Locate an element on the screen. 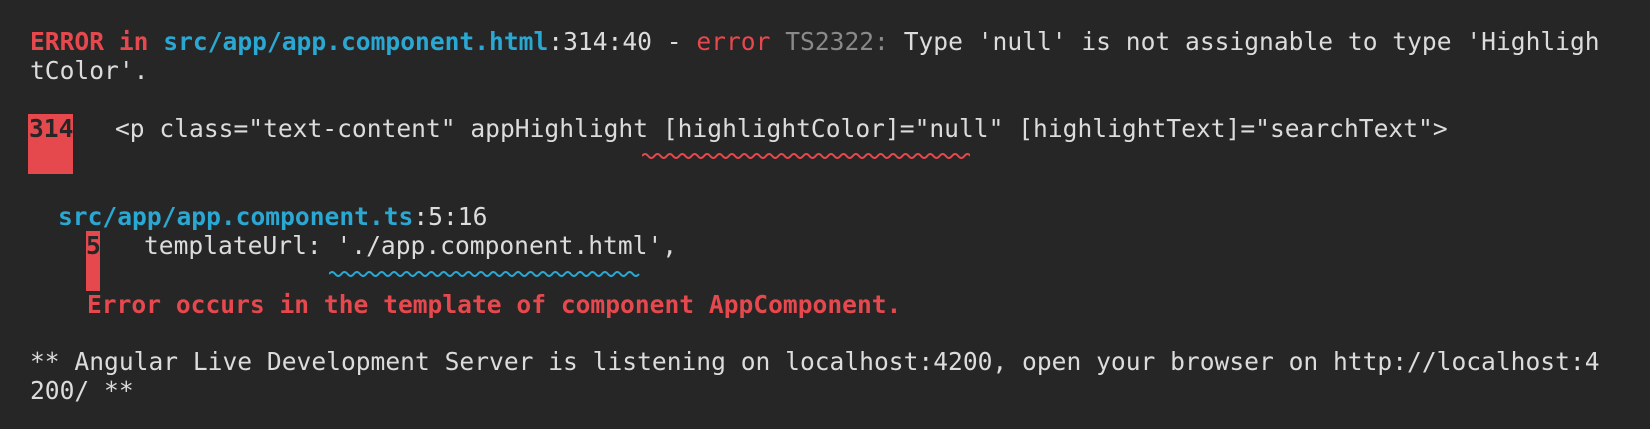  template-code-highlight: [highlightColor]="null" is located at coordinates (833, 128).